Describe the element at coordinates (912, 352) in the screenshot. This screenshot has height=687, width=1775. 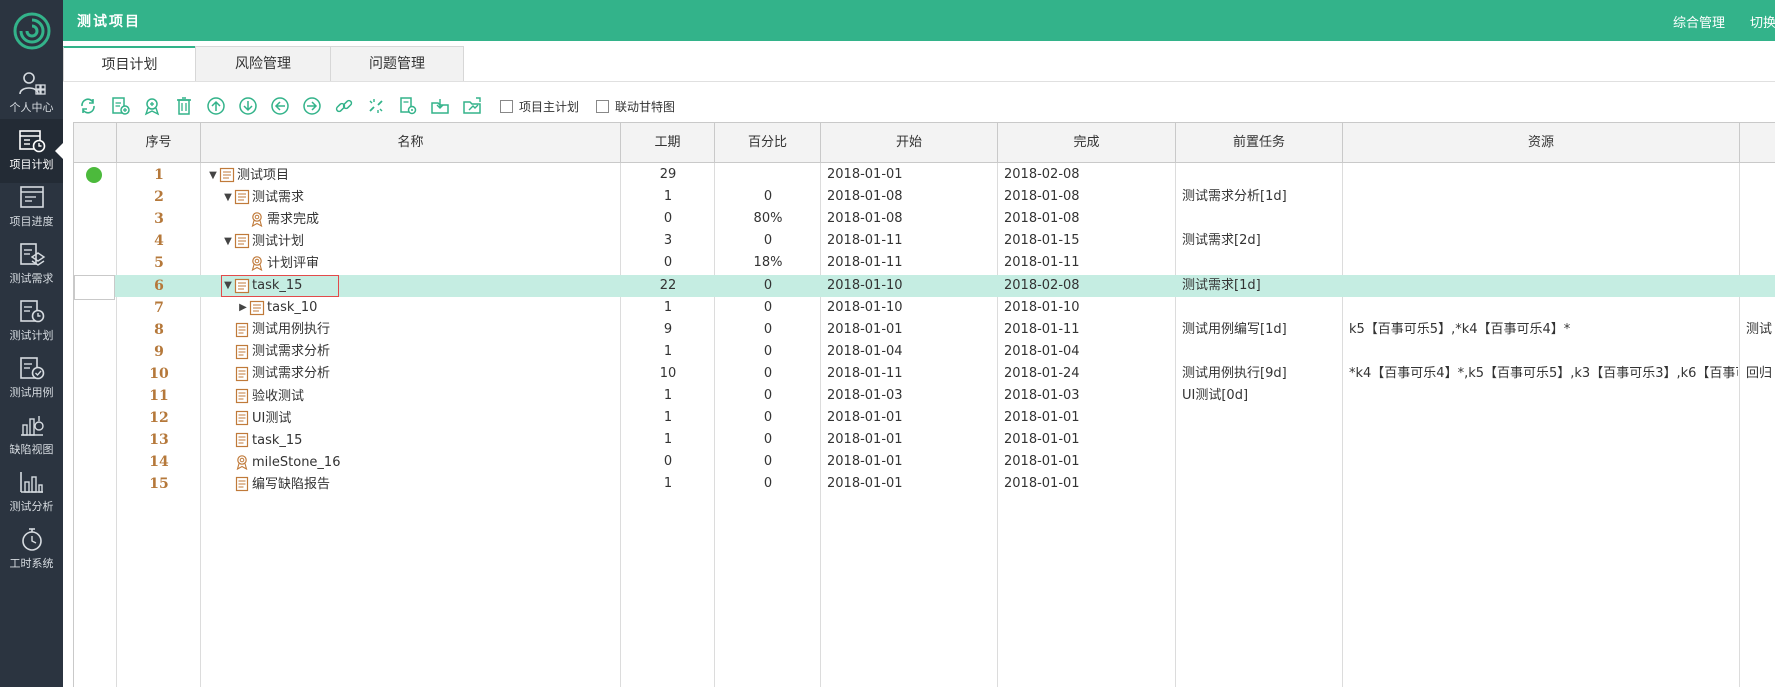
I see `start-date-cell: 2018-01-04` at that location.